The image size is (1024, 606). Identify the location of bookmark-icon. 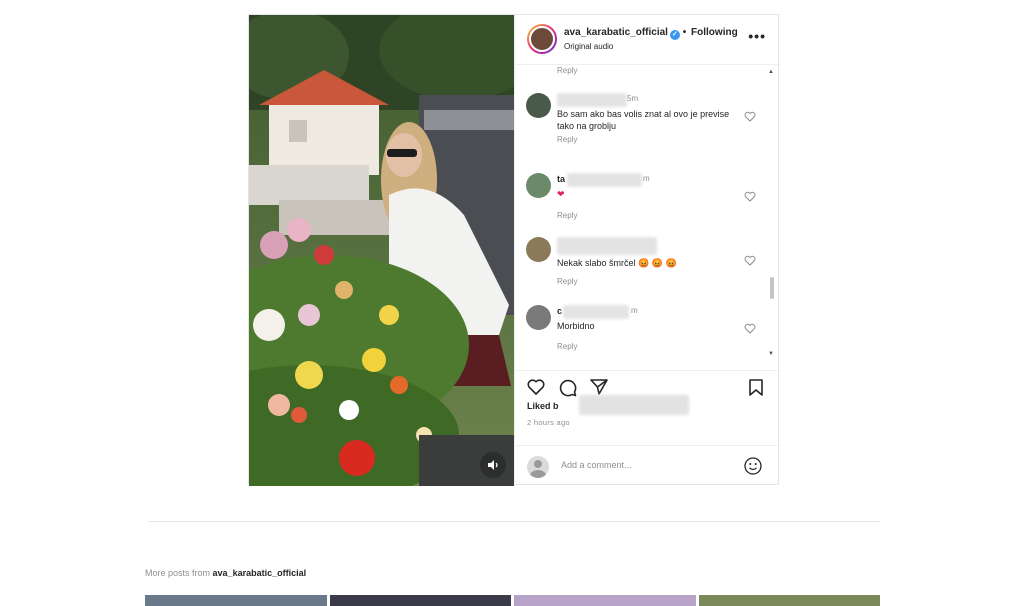
(756, 387).